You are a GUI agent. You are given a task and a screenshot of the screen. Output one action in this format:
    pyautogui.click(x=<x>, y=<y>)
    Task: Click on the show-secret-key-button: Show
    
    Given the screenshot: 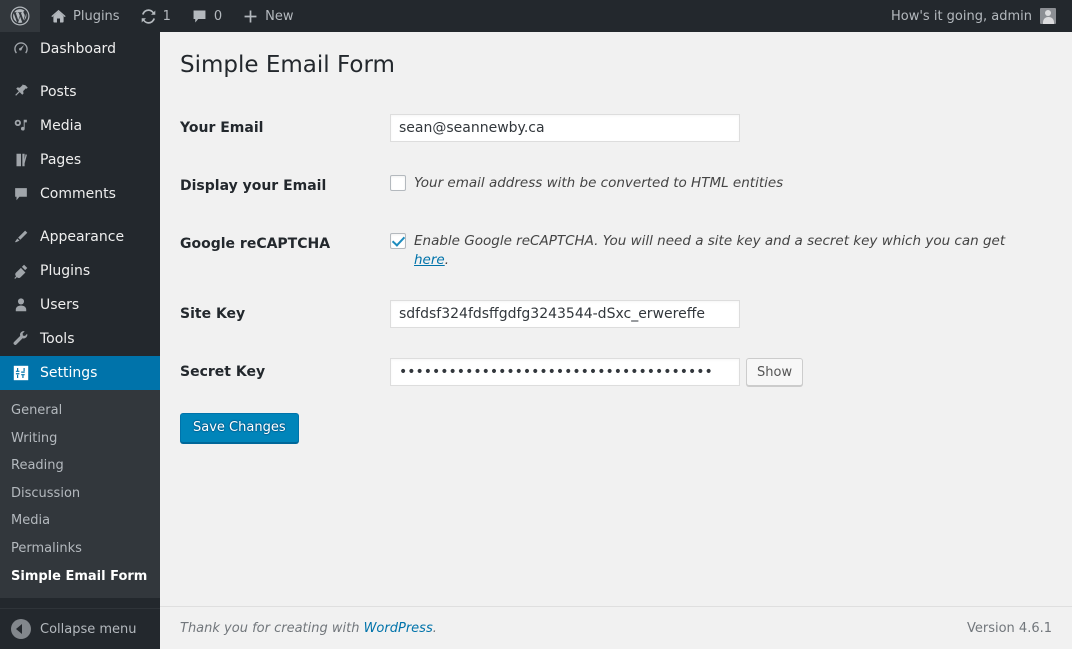 What is the action you would take?
    pyautogui.click(x=775, y=372)
    